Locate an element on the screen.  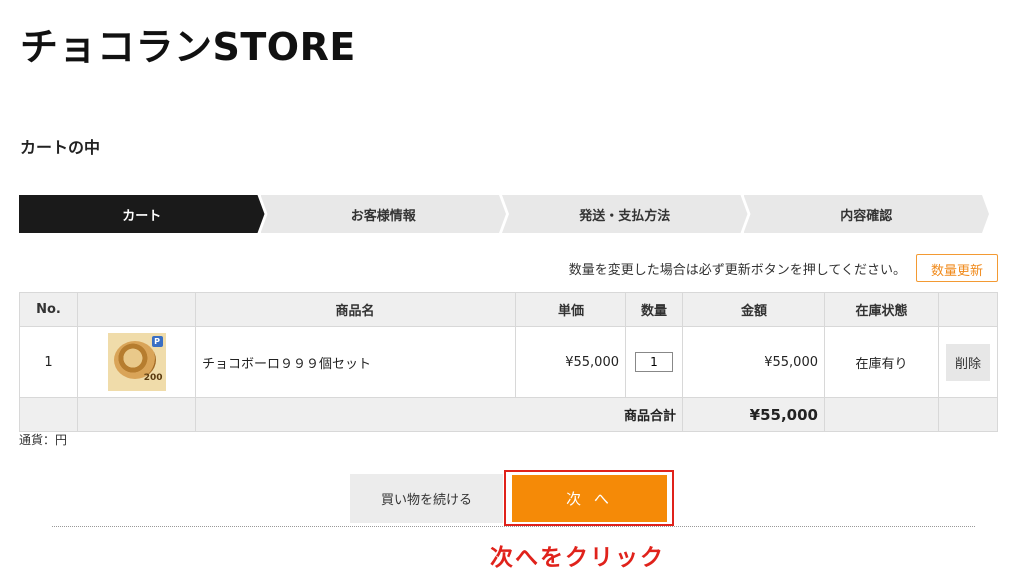
step-shipping-payment: 発送・支払方法 is located at coordinates (625, 214).